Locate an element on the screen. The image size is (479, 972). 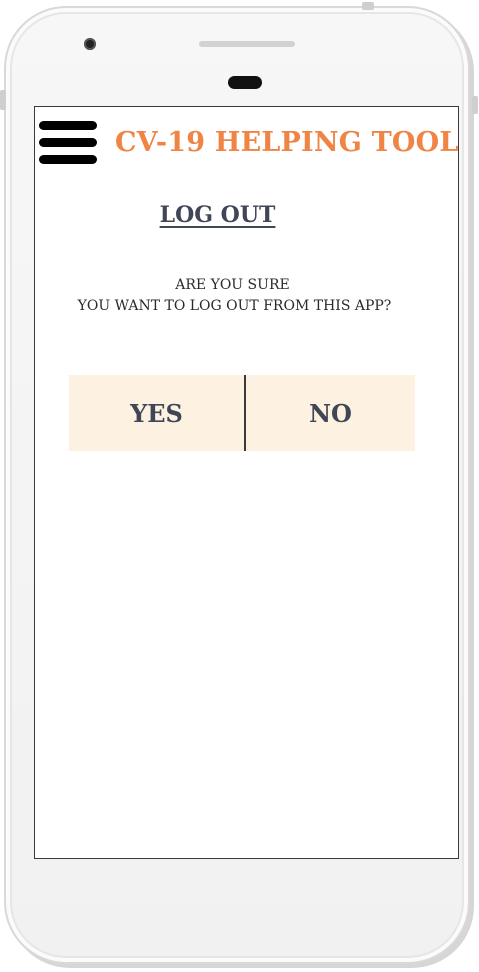
confirm-button-group: YES NO is located at coordinates (242, 413).